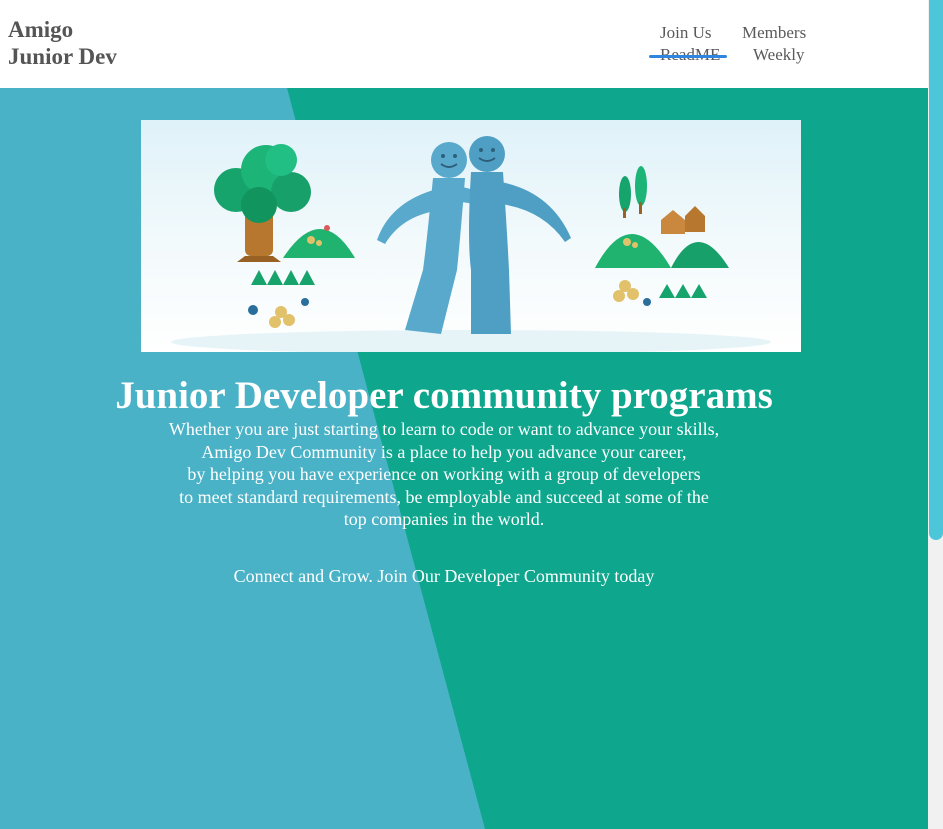  I want to click on nav-link-weekly: Weekly, so click(779, 55).